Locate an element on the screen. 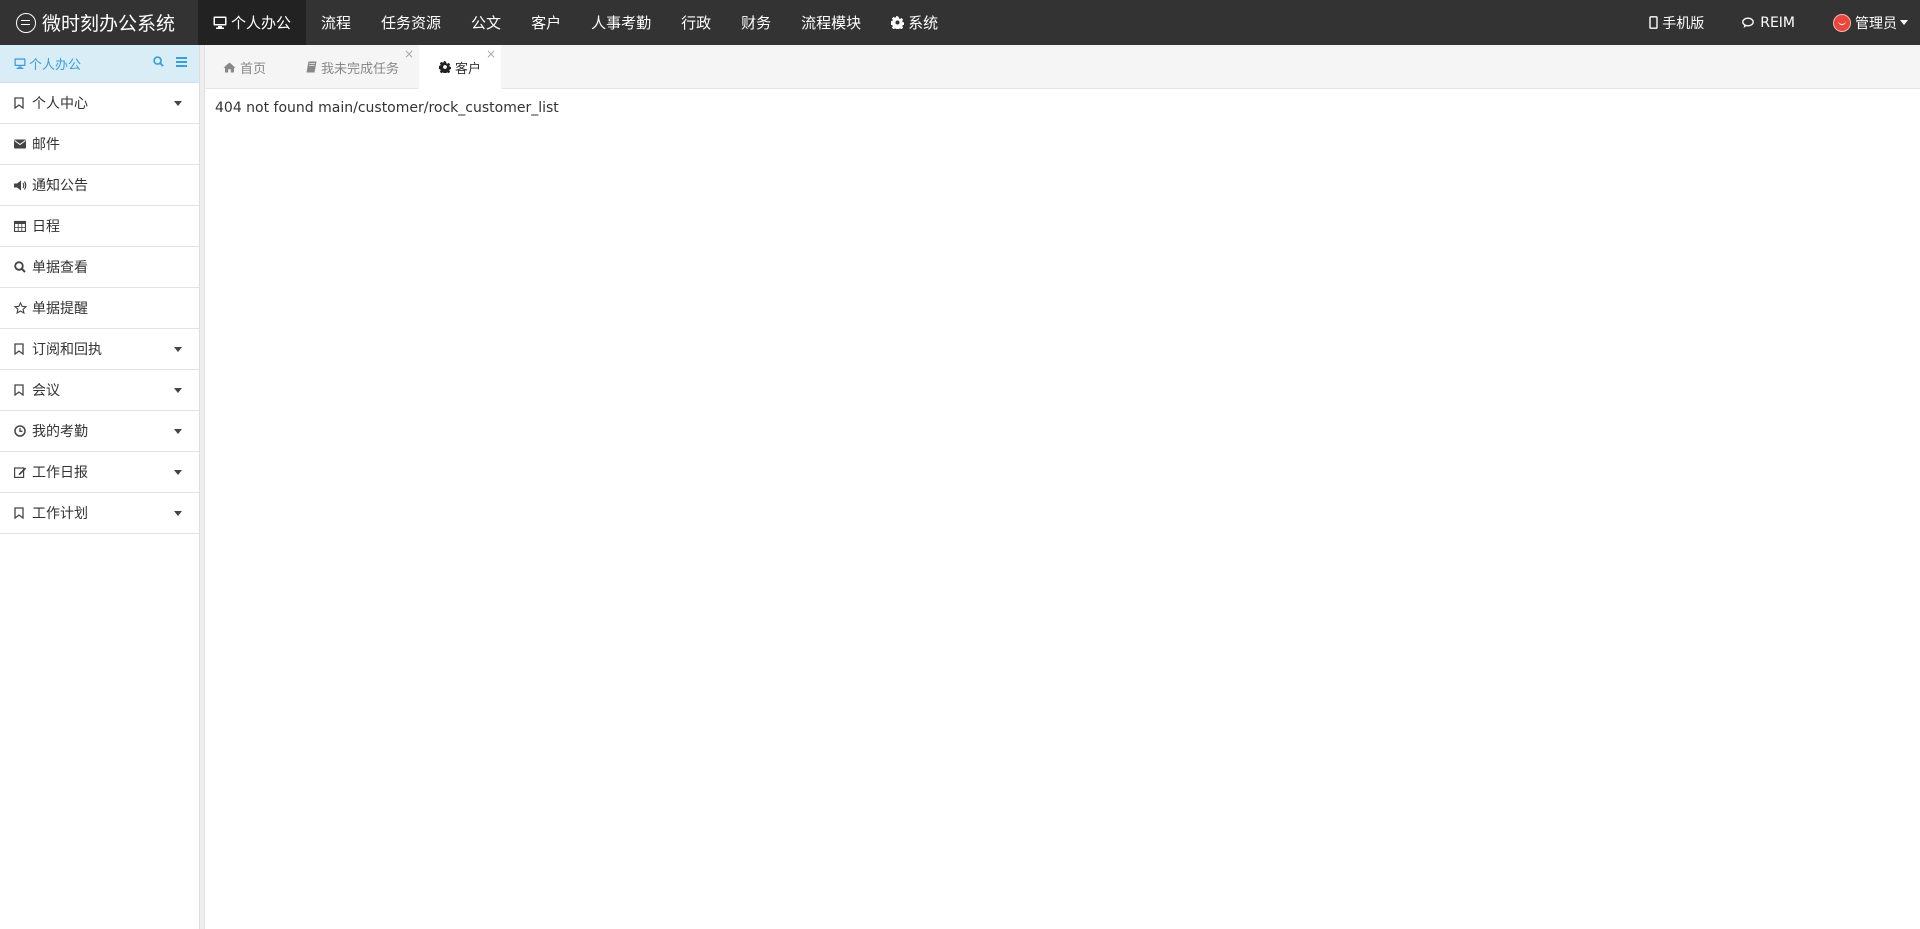 The image size is (1920, 929). tab-label: 客户 is located at coordinates (468, 69).